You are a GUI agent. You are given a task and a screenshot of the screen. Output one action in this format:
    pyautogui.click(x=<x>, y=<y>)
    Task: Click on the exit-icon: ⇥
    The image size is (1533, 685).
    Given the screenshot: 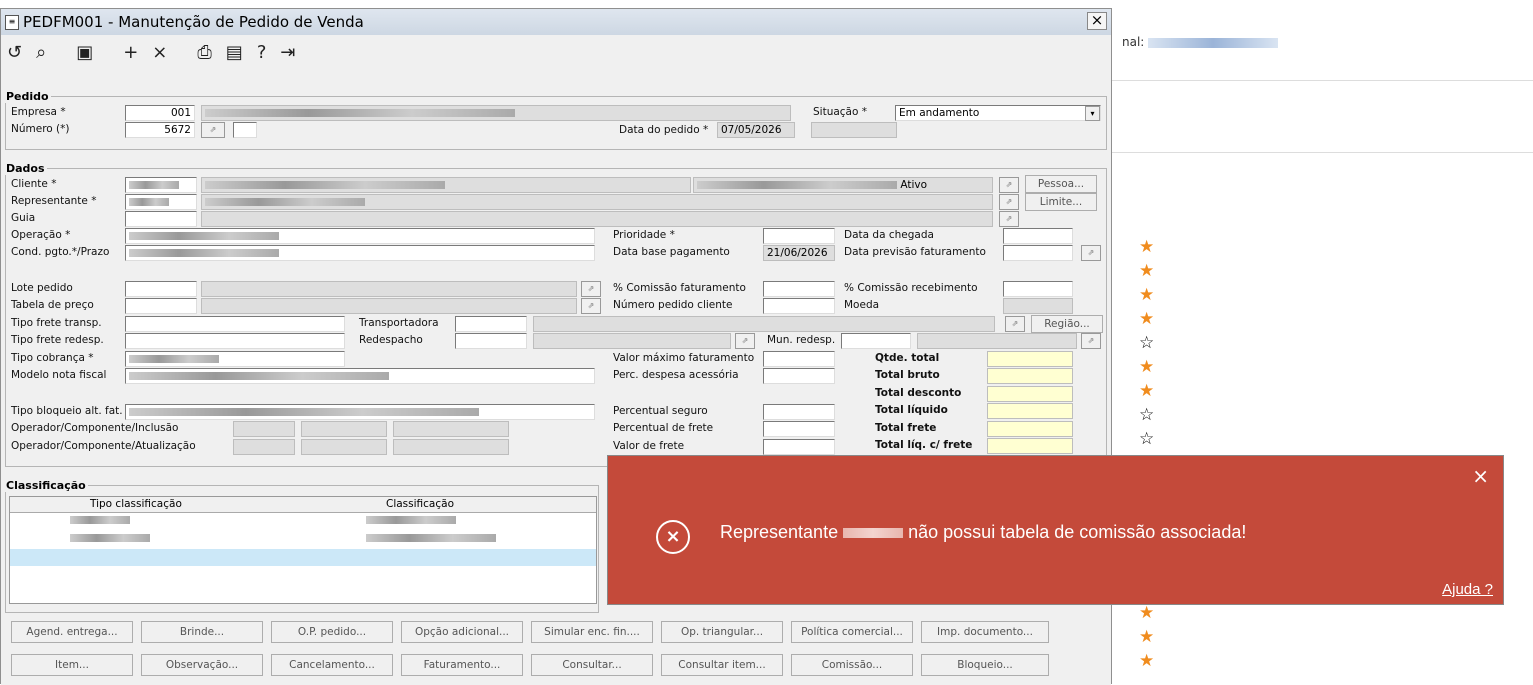 What is the action you would take?
    pyautogui.click(x=287, y=52)
    